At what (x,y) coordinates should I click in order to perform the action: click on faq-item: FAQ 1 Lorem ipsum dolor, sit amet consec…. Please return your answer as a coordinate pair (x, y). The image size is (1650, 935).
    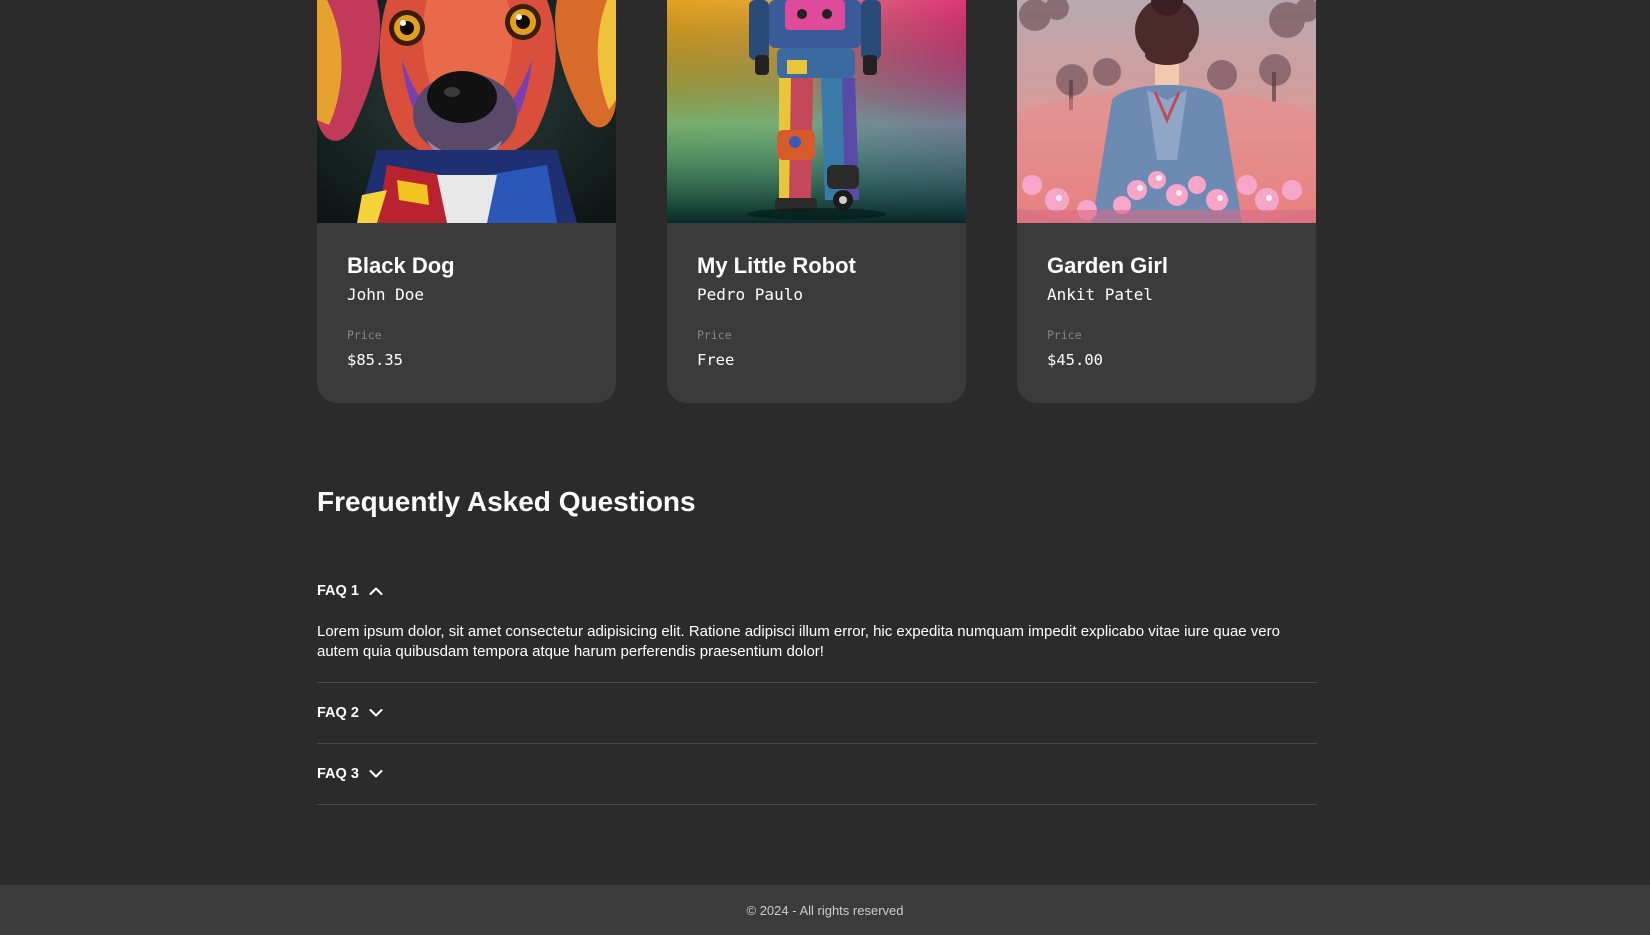
    Looking at the image, I should click on (817, 619).